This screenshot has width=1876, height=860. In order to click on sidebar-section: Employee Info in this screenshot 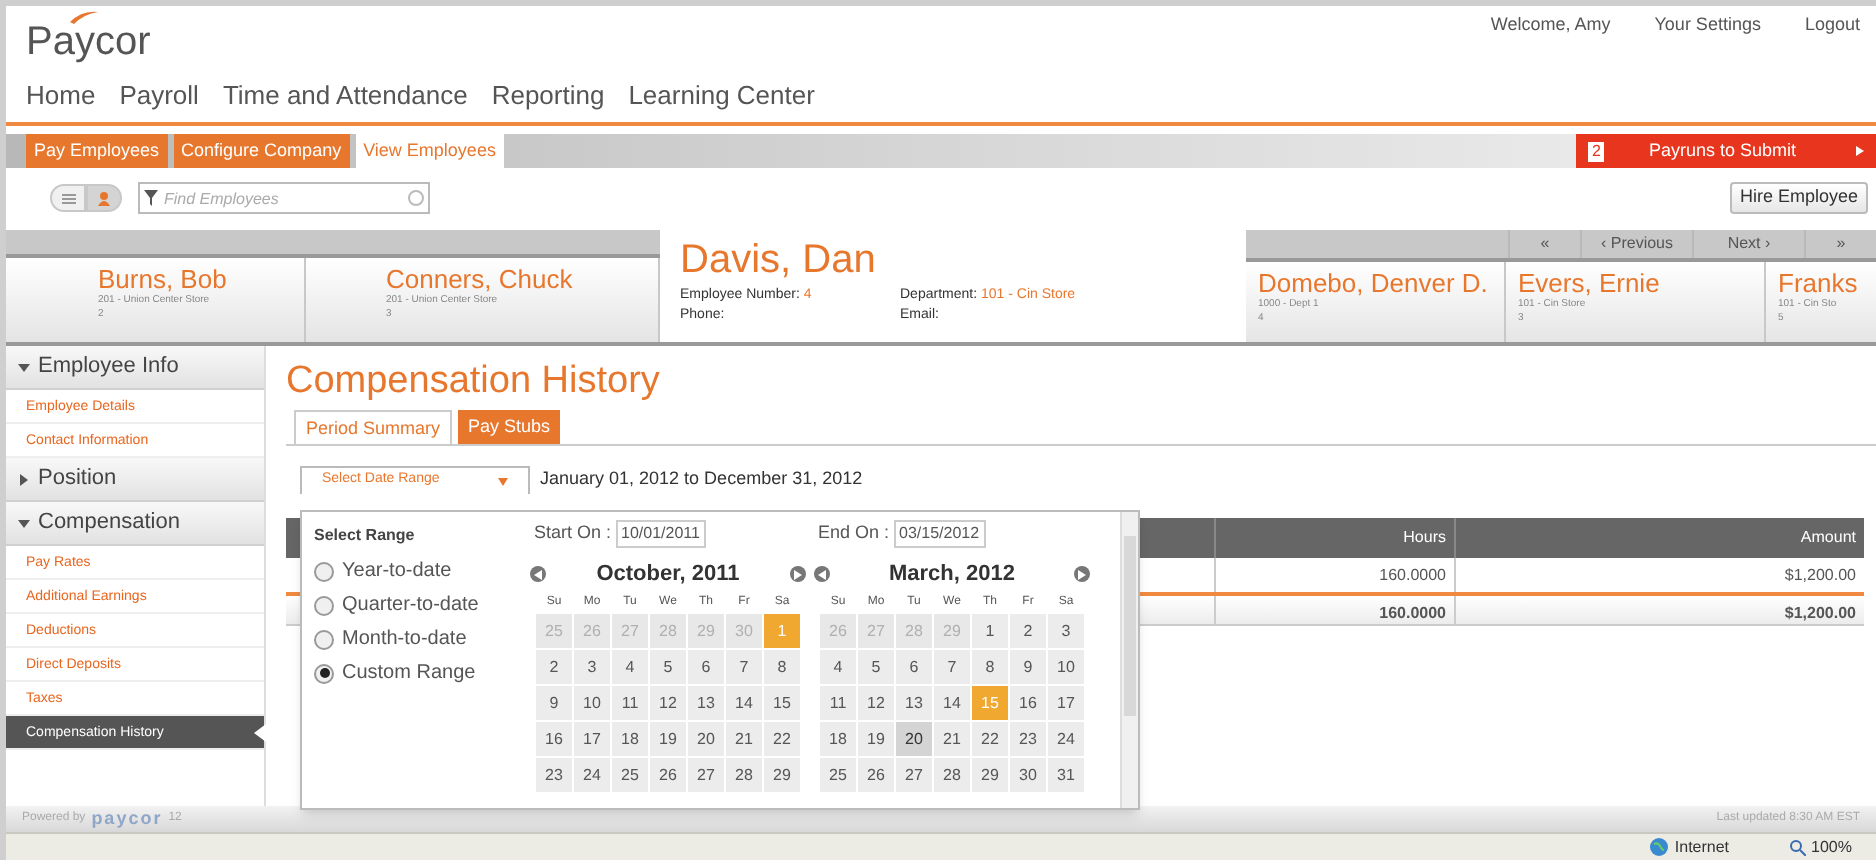, I will do `click(135, 368)`.